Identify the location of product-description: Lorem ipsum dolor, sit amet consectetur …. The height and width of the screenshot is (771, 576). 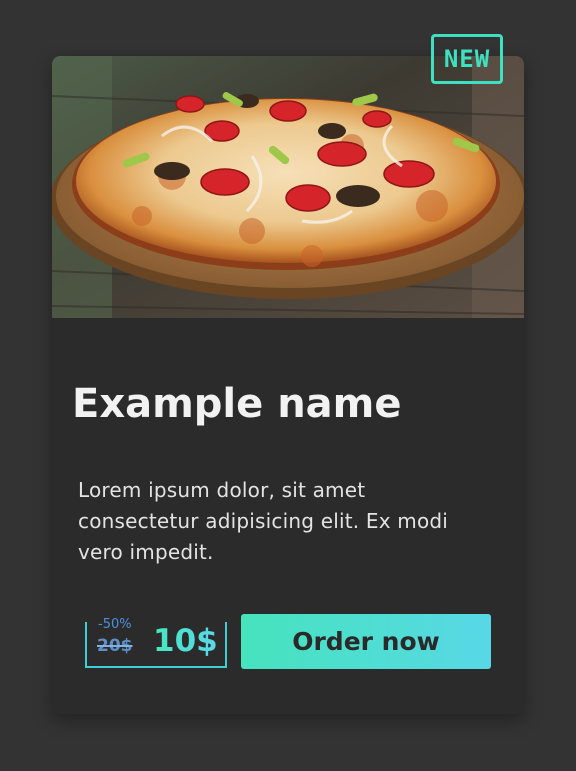
(263, 521).